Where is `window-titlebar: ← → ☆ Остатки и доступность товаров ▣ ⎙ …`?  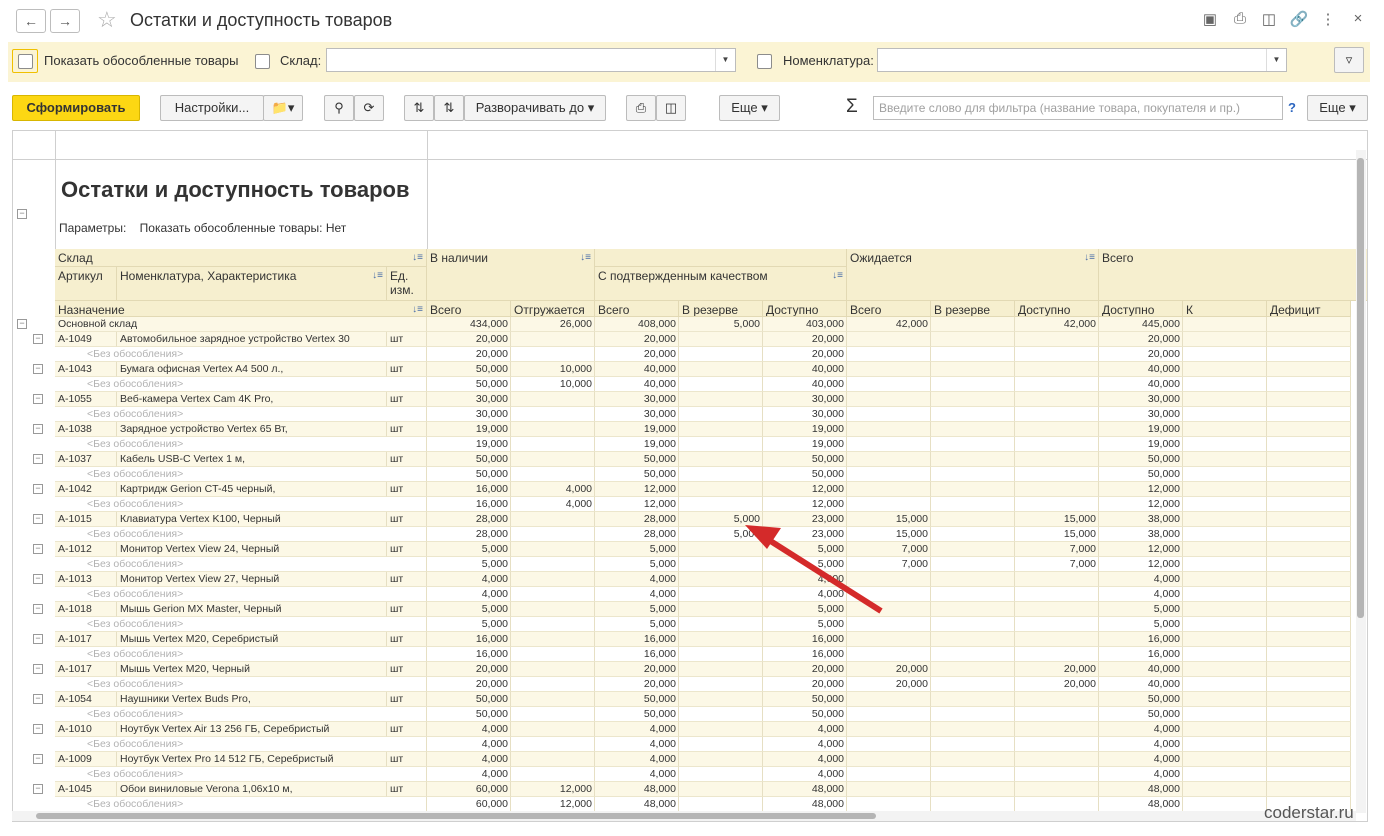 window-titlebar: ← → ☆ Остатки и доступность товаров ▣ ⎙ … is located at coordinates (692, 21).